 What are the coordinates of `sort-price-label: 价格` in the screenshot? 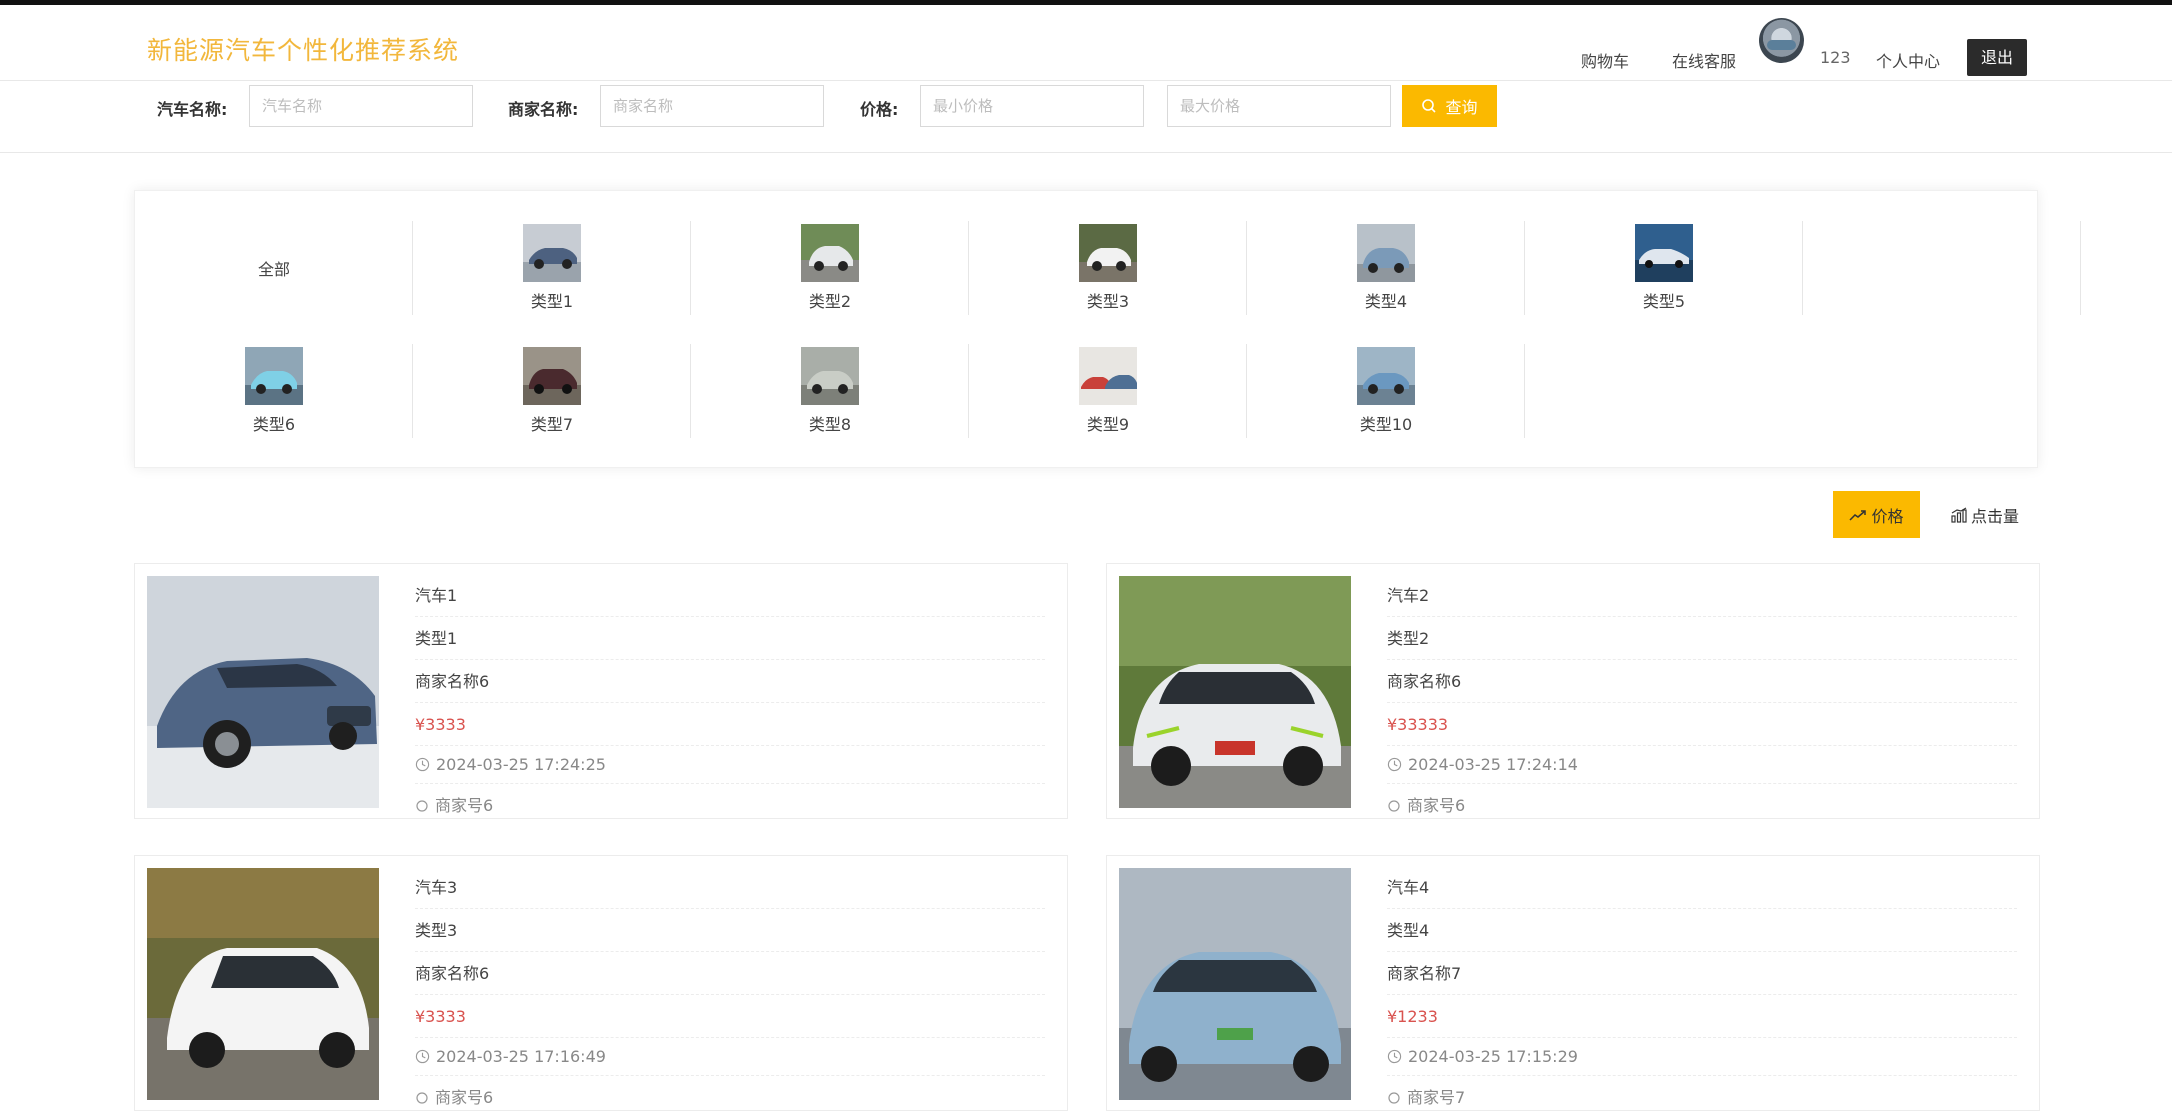 It's located at (1887, 516).